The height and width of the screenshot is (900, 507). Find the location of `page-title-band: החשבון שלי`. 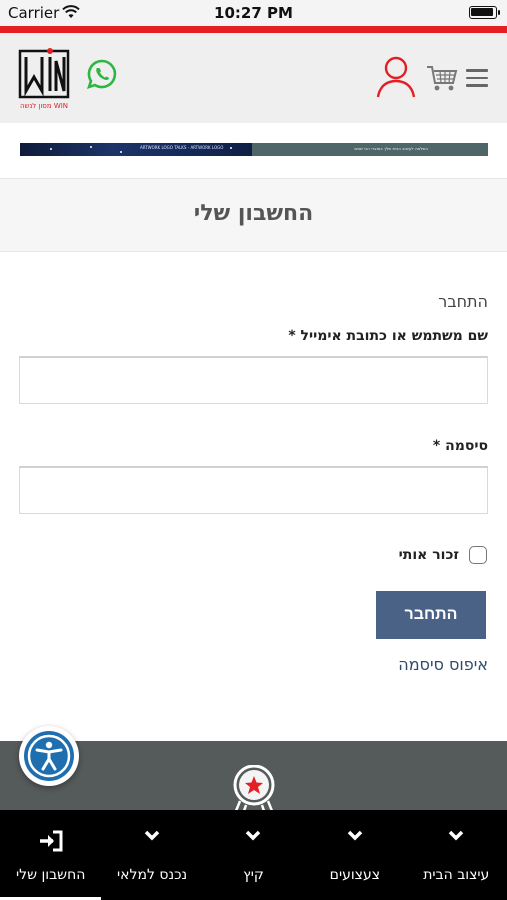

page-title-band: החשבון שלי is located at coordinates (253, 215).